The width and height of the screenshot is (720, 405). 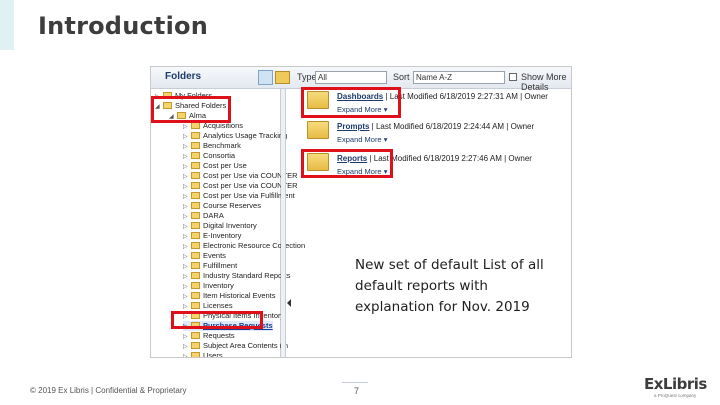 I want to click on tree-item: ▷ Course Reserves, so click(x=222, y=206).